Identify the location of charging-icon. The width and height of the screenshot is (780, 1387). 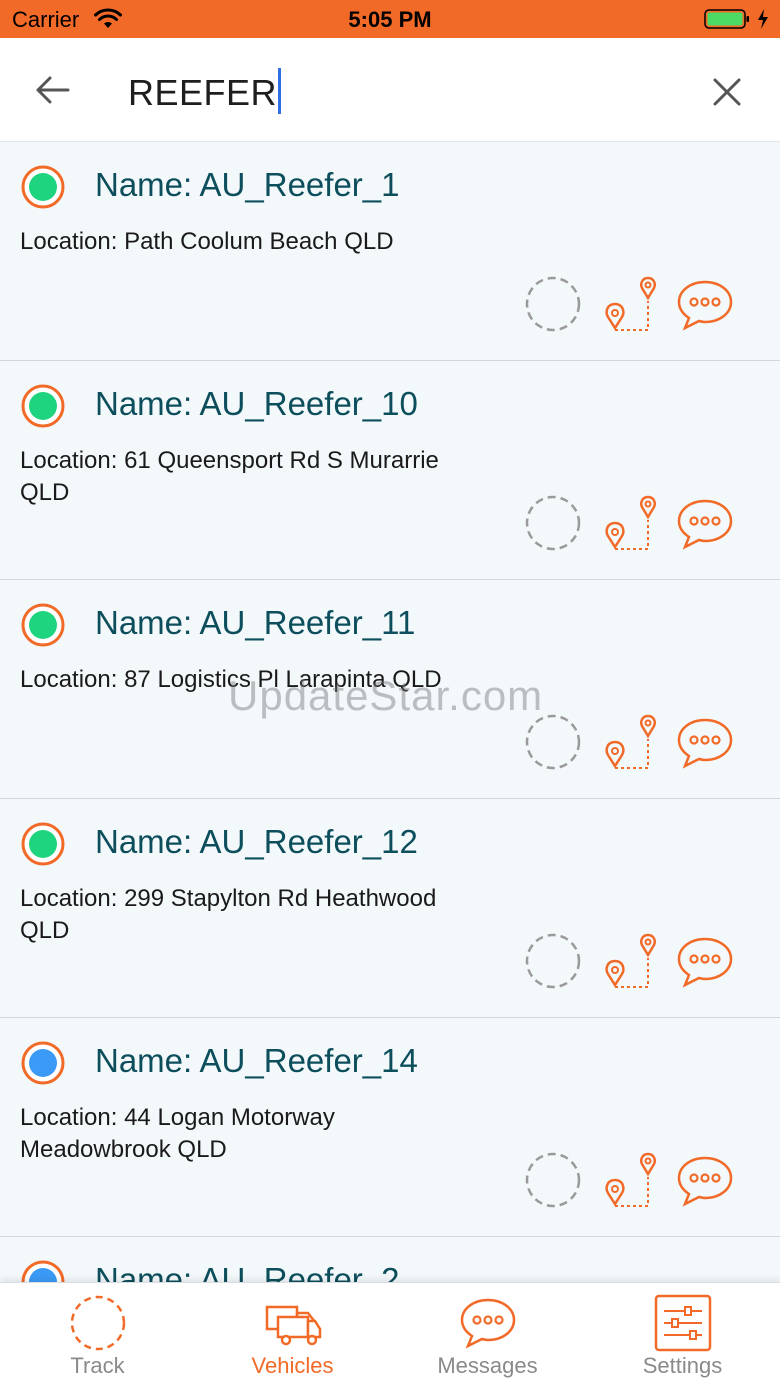
(763, 19).